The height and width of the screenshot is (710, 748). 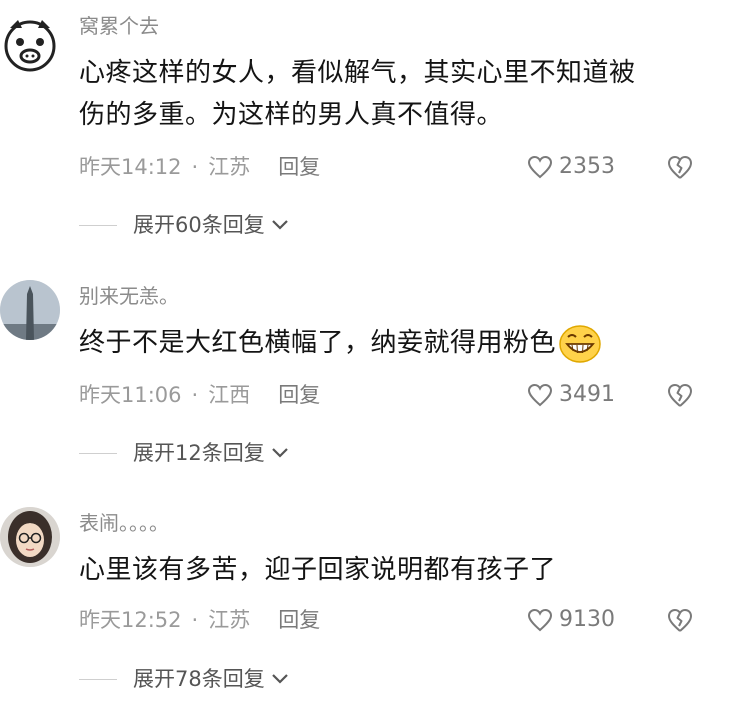 I want to click on like-button: 9130, so click(x=571, y=620).